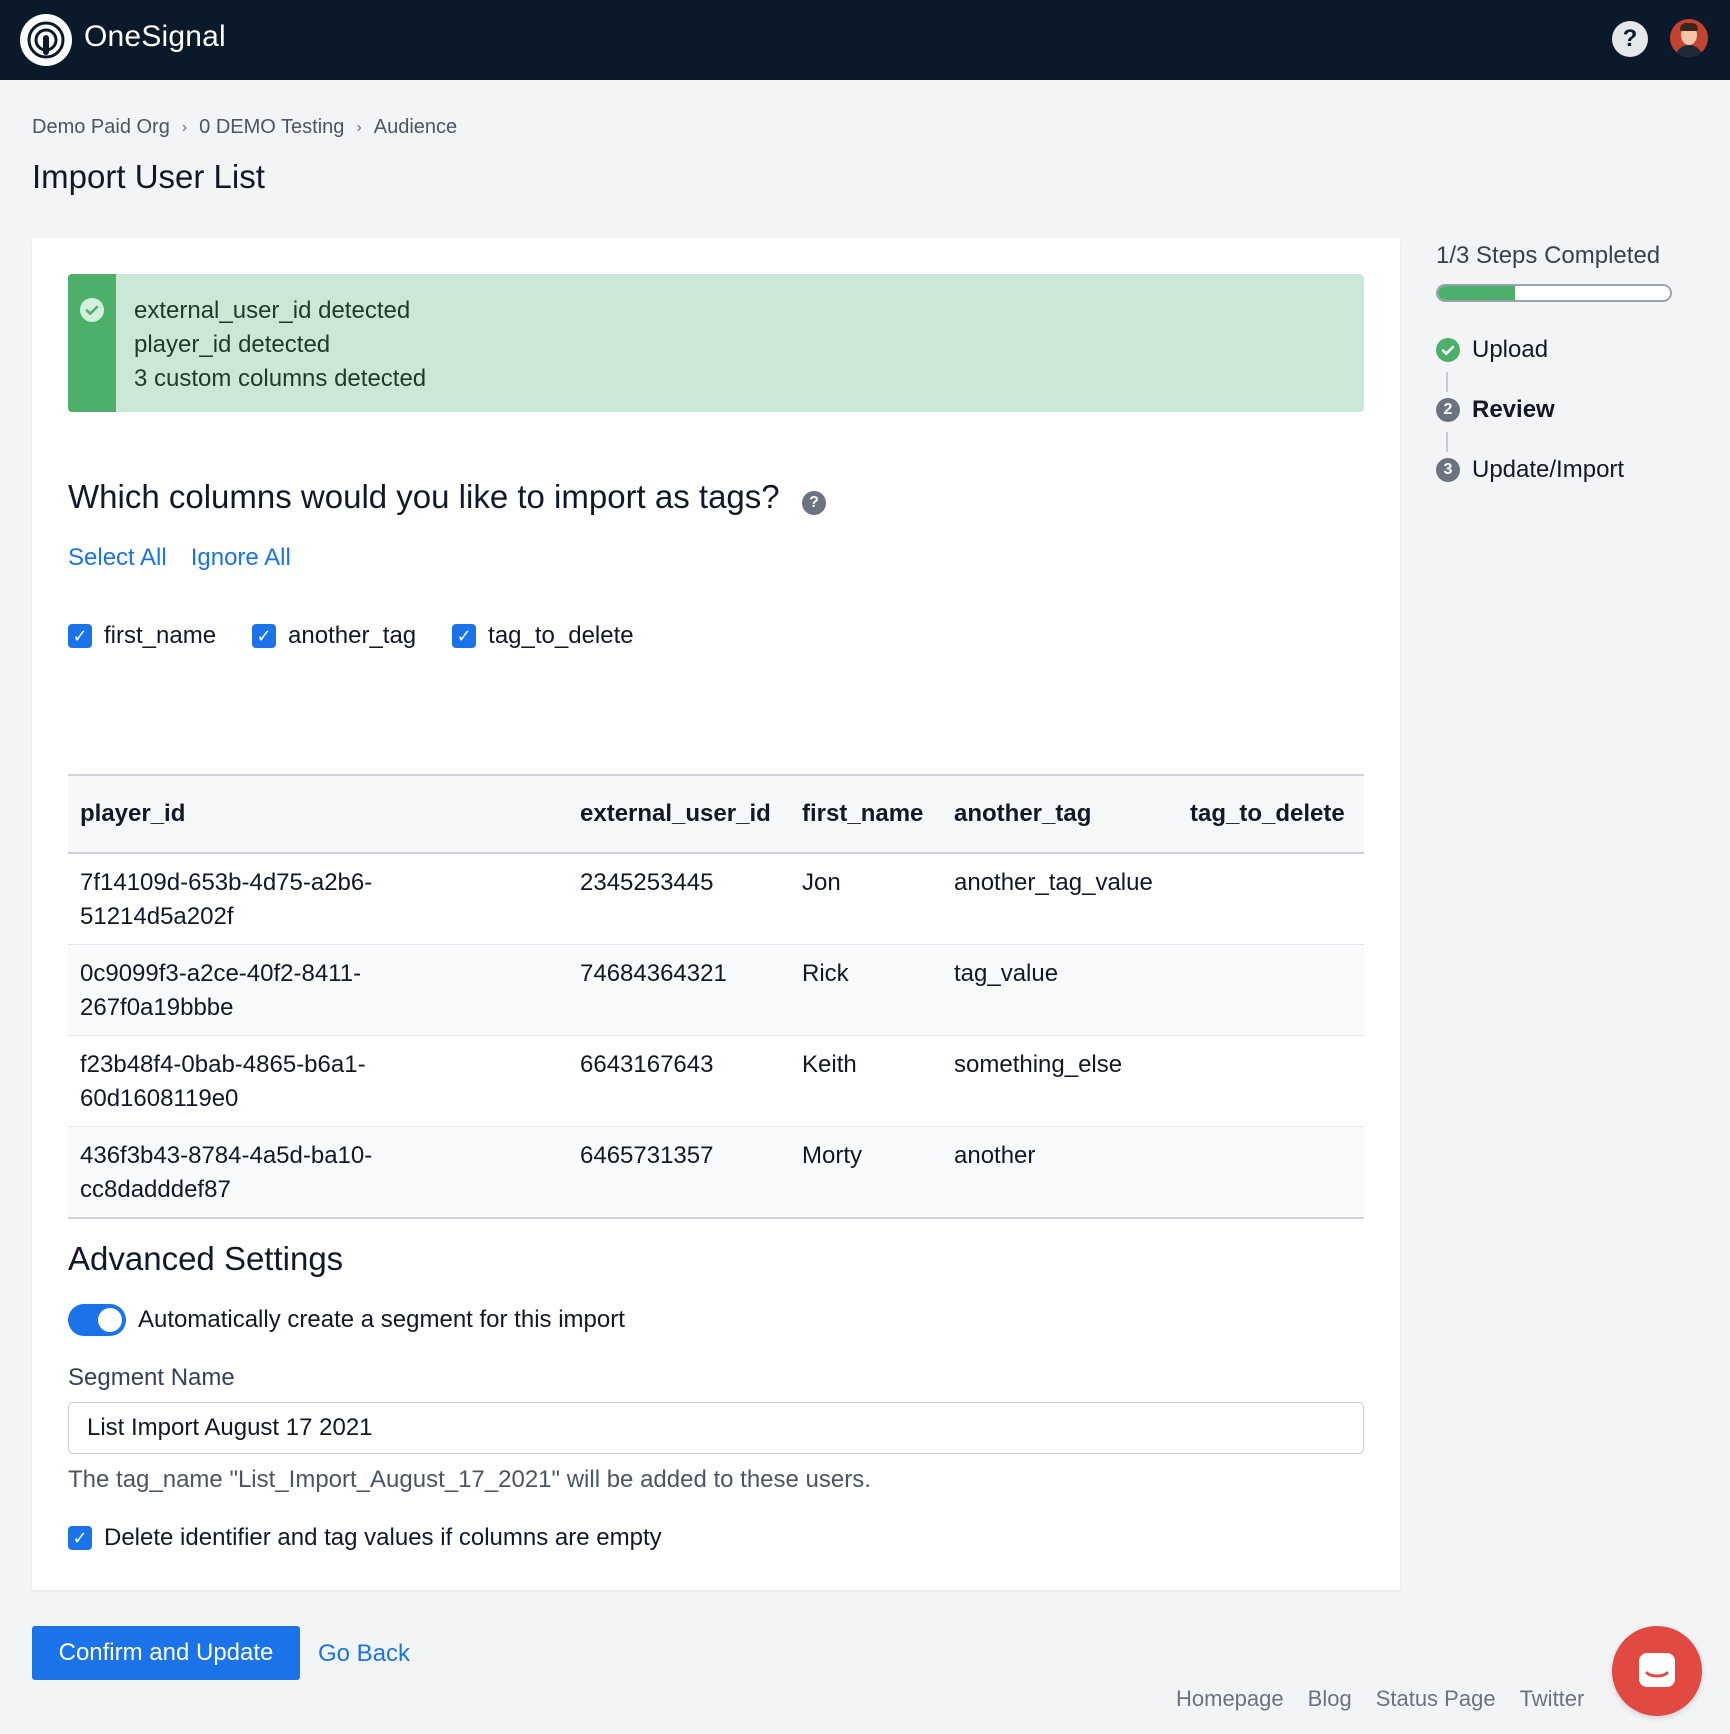 The image size is (1730, 1734). What do you see at coordinates (825, 973) in the screenshot?
I see `first-name-cell: Rick` at bounding box center [825, 973].